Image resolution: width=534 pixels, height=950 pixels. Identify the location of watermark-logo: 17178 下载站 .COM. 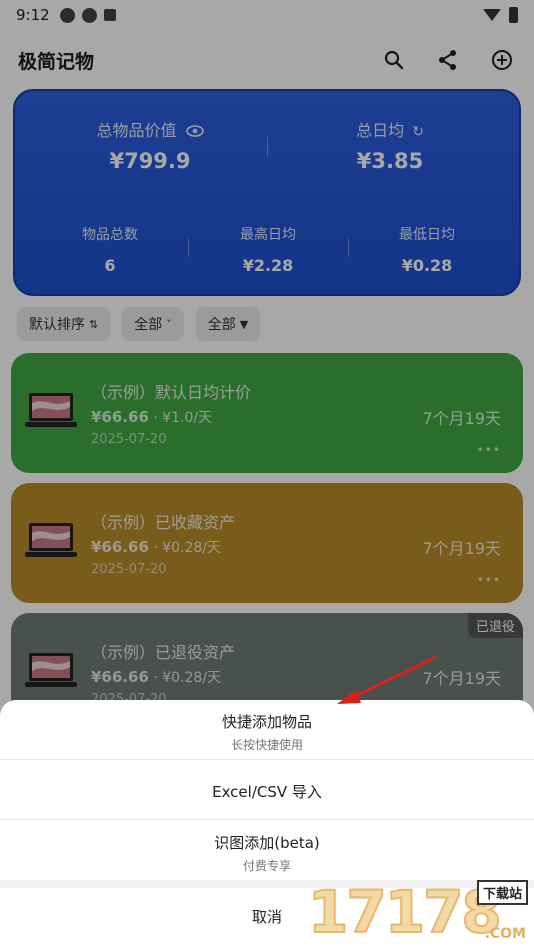
(417, 912).